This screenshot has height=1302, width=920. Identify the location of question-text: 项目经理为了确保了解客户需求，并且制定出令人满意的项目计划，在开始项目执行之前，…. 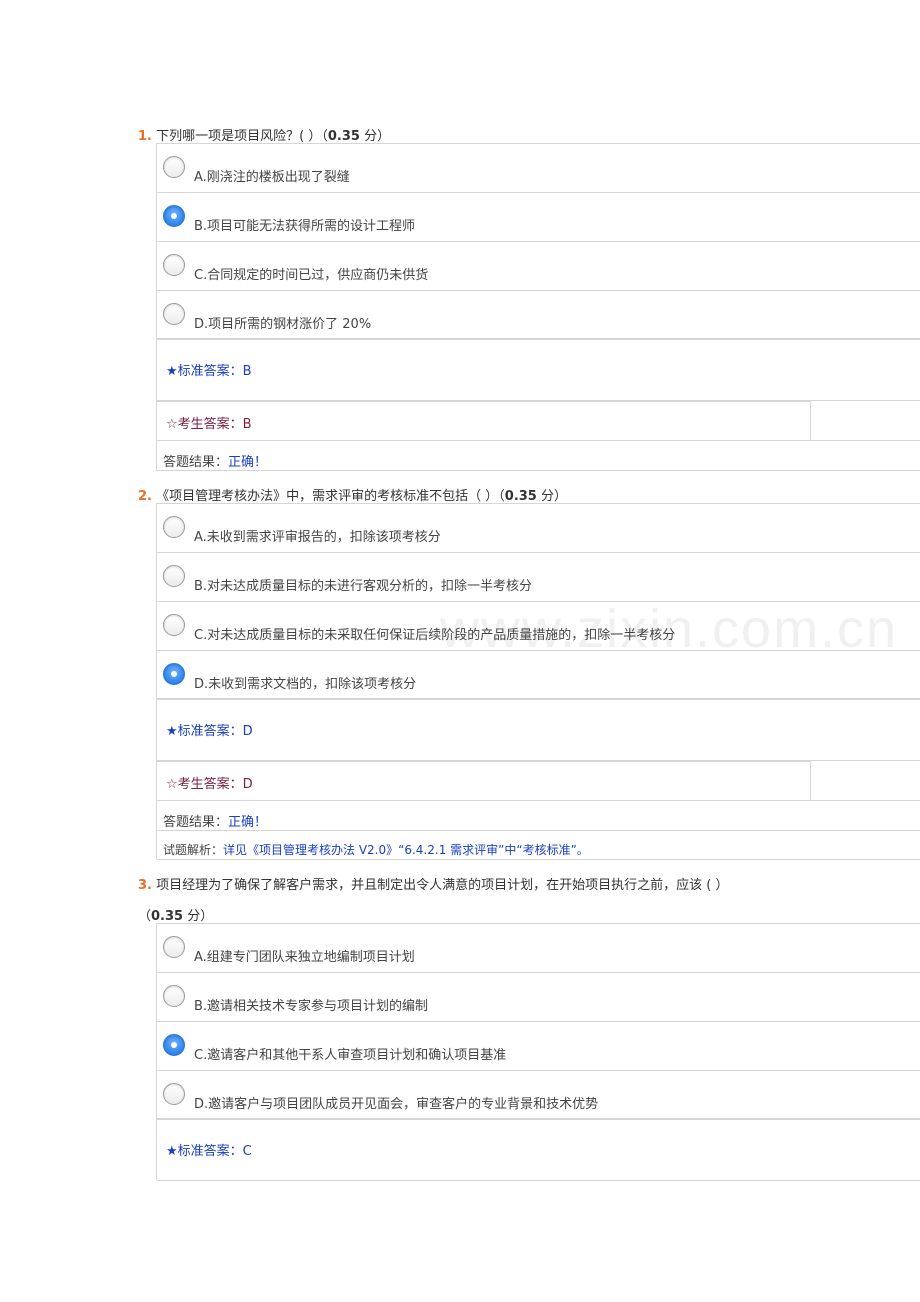
(442, 885).